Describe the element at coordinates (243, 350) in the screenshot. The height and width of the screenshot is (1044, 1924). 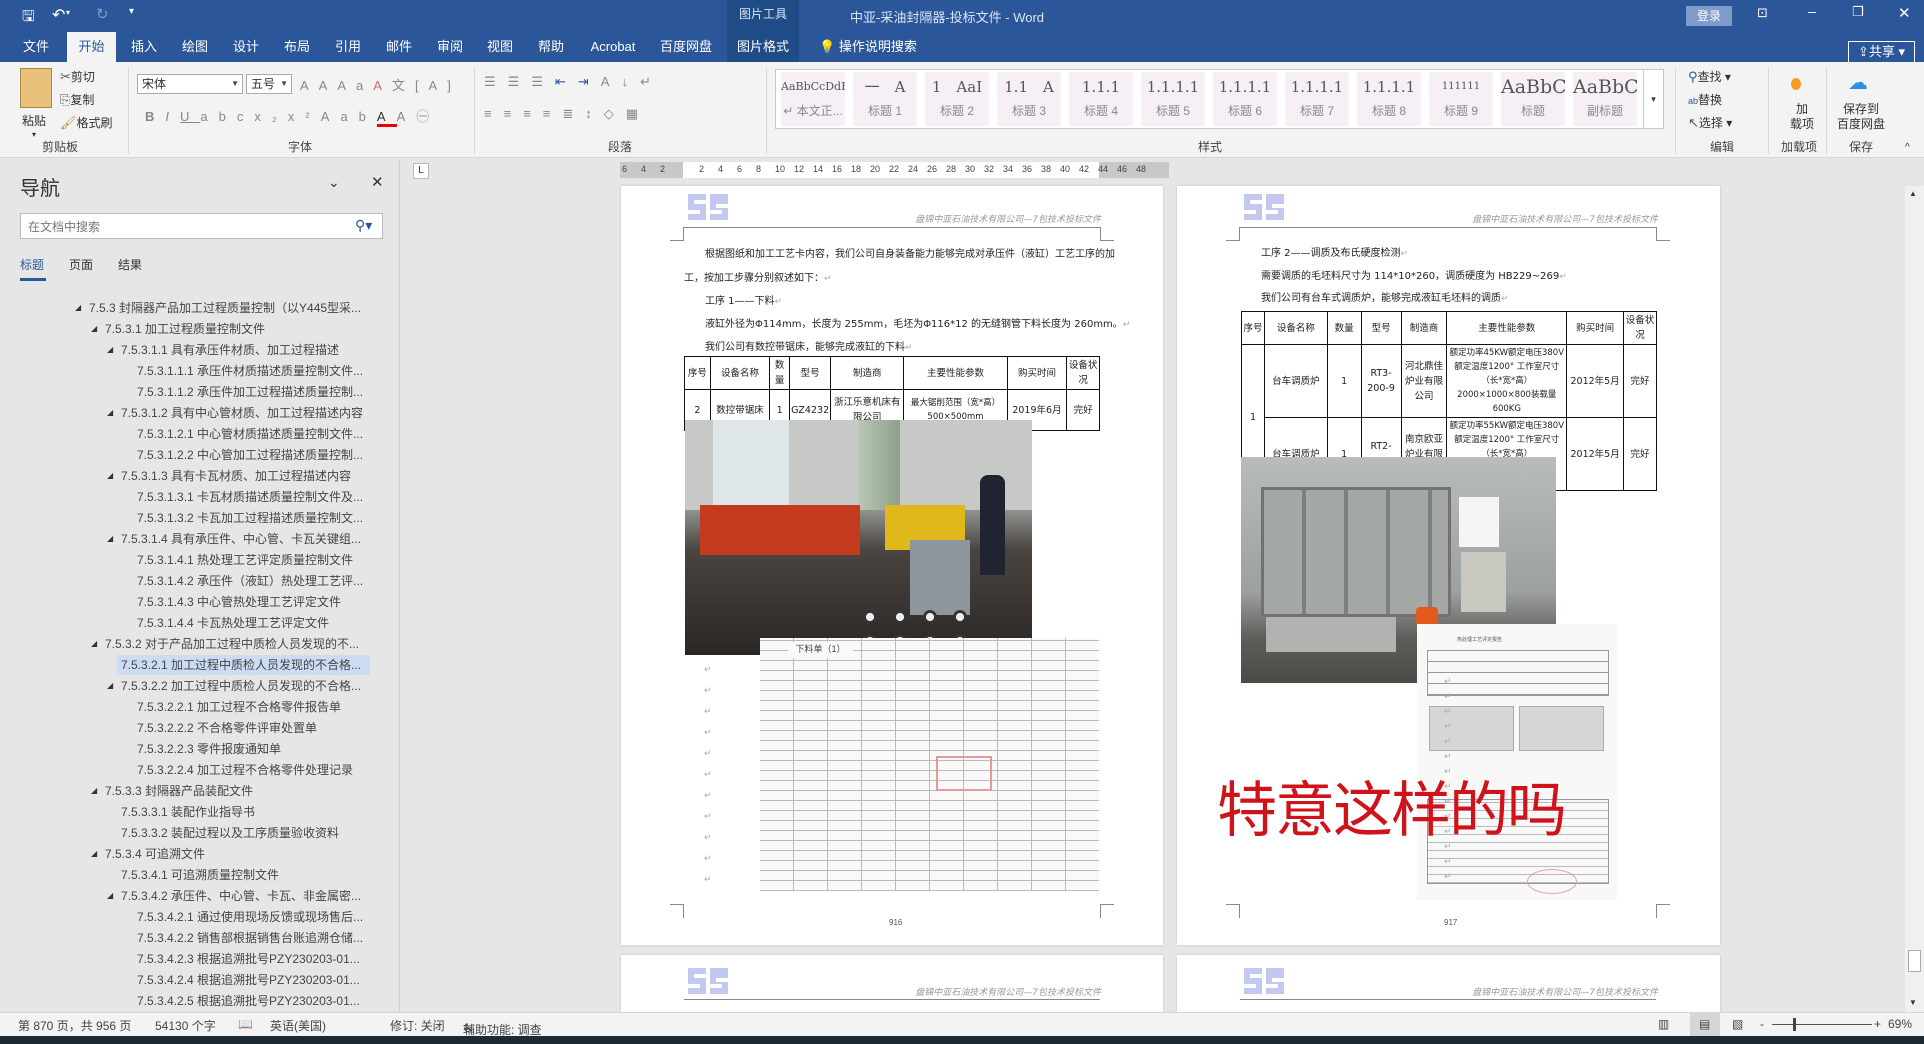
I see `nav-heading-item: 7.5.3.1.1 具有承压件材质、加工过程描述` at that location.